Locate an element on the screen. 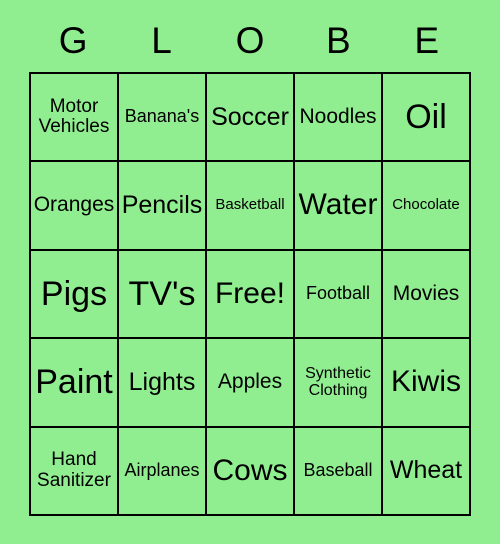  bingo-cell-label: Paint is located at coordinates (74, 382).